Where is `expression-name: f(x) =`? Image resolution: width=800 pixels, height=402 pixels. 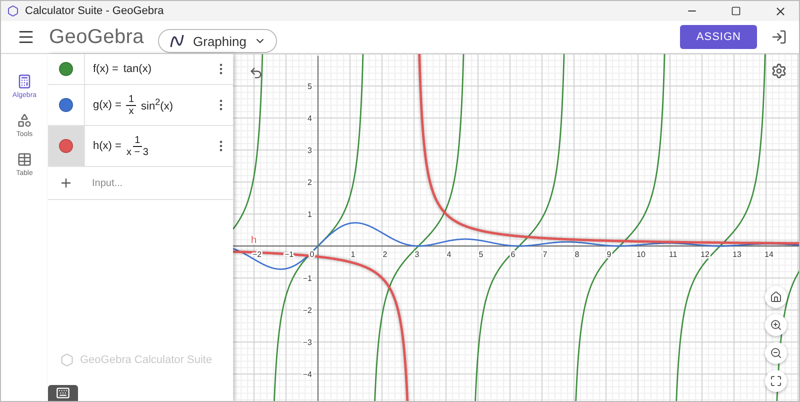
expression-name: f(x) = is located at coordinates (105, 69).